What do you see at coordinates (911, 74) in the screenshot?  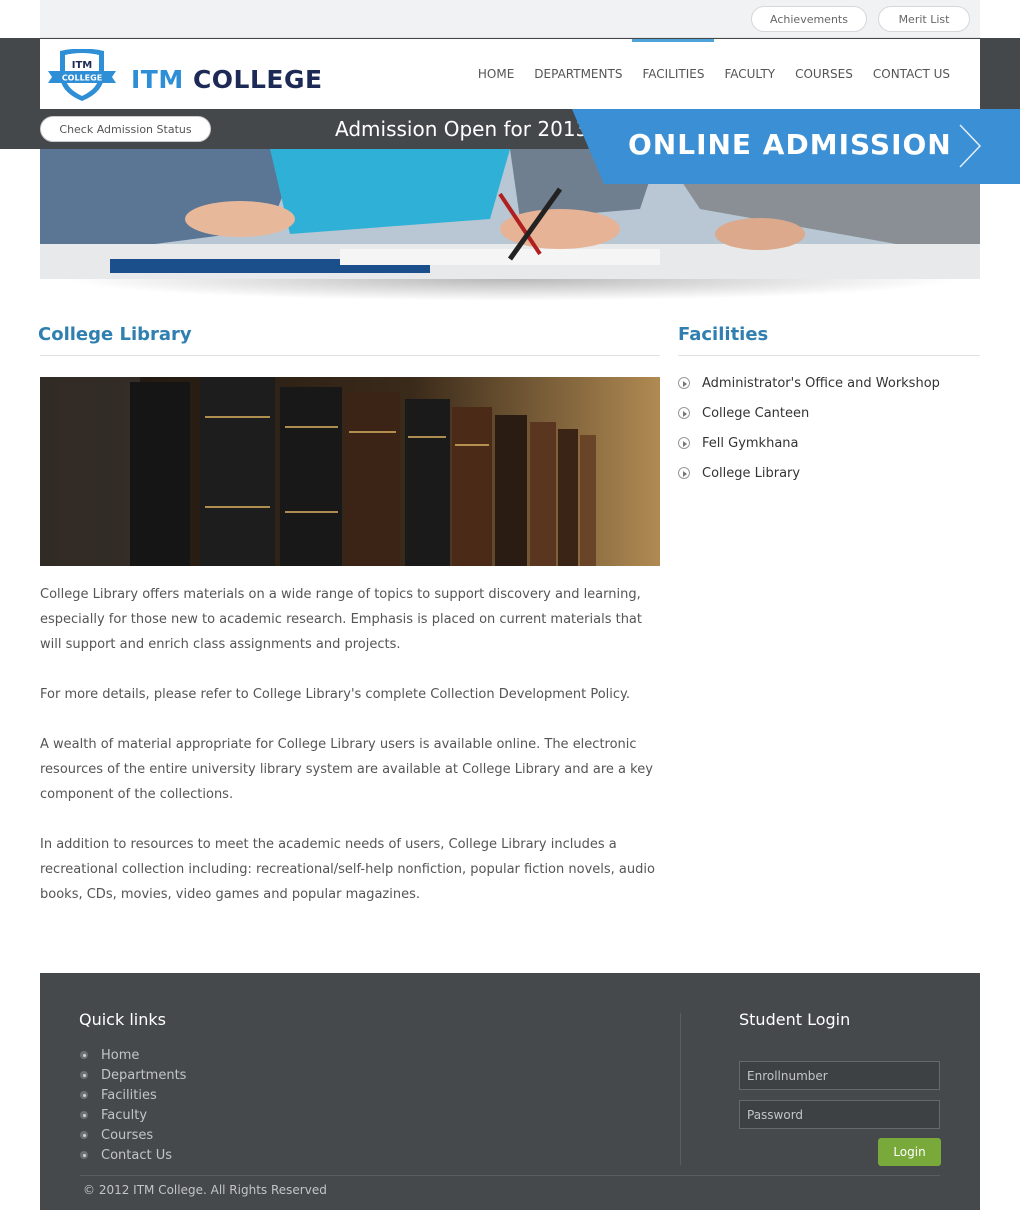 I see `nav-contact-us: CONTACT US` at bounding box center [911, 74].